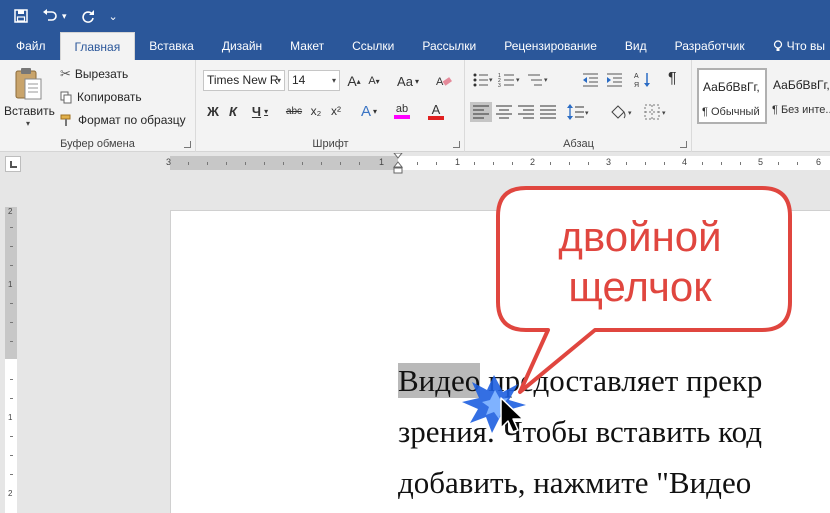 This screenshot has width=830, height=513. Describe the element at coordinates (732, 96) in the screenshot. I see `style-normal: АаБбВвГг, ¶ Обычный` at that location.